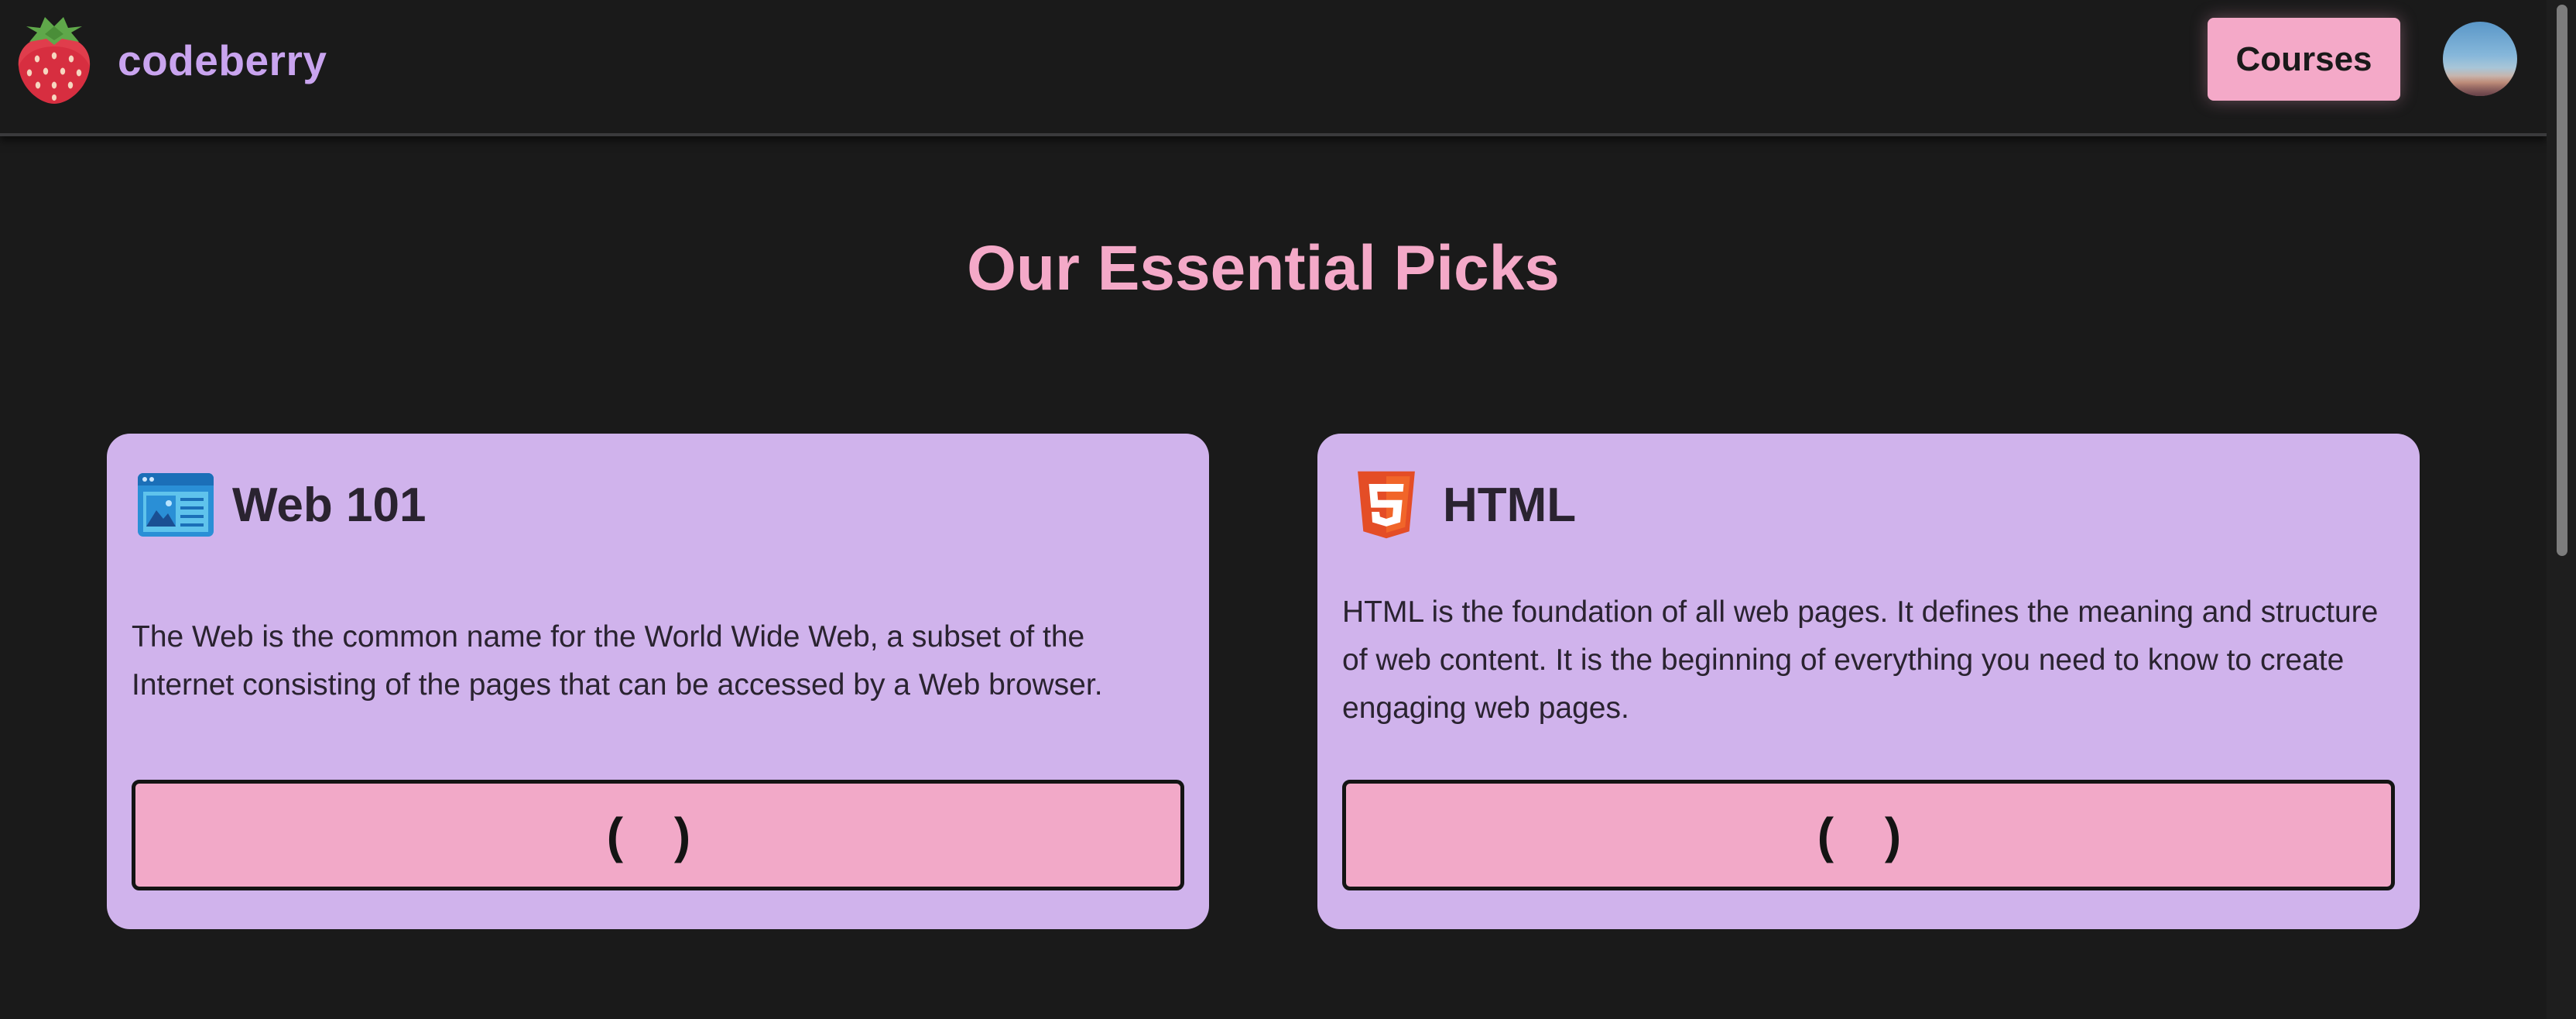 Image resolution: width=2576 pixels, height=1019 pixels. Describe the element at coordinates (1510, 505) in the screenshot. I see `card-title: HTML` at that location.